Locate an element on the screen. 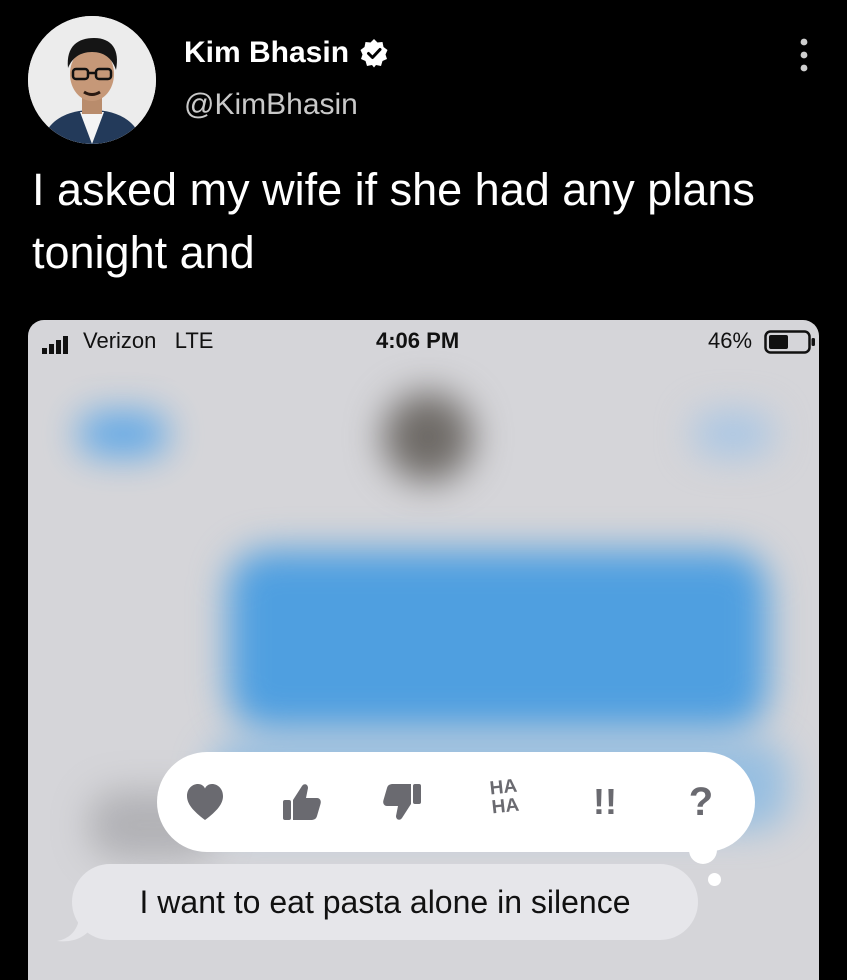 The height and width of the screenshot is (980, 847). received-message-bubble: I want to eat pasta alone in silence is located at coordinates (385, 902).